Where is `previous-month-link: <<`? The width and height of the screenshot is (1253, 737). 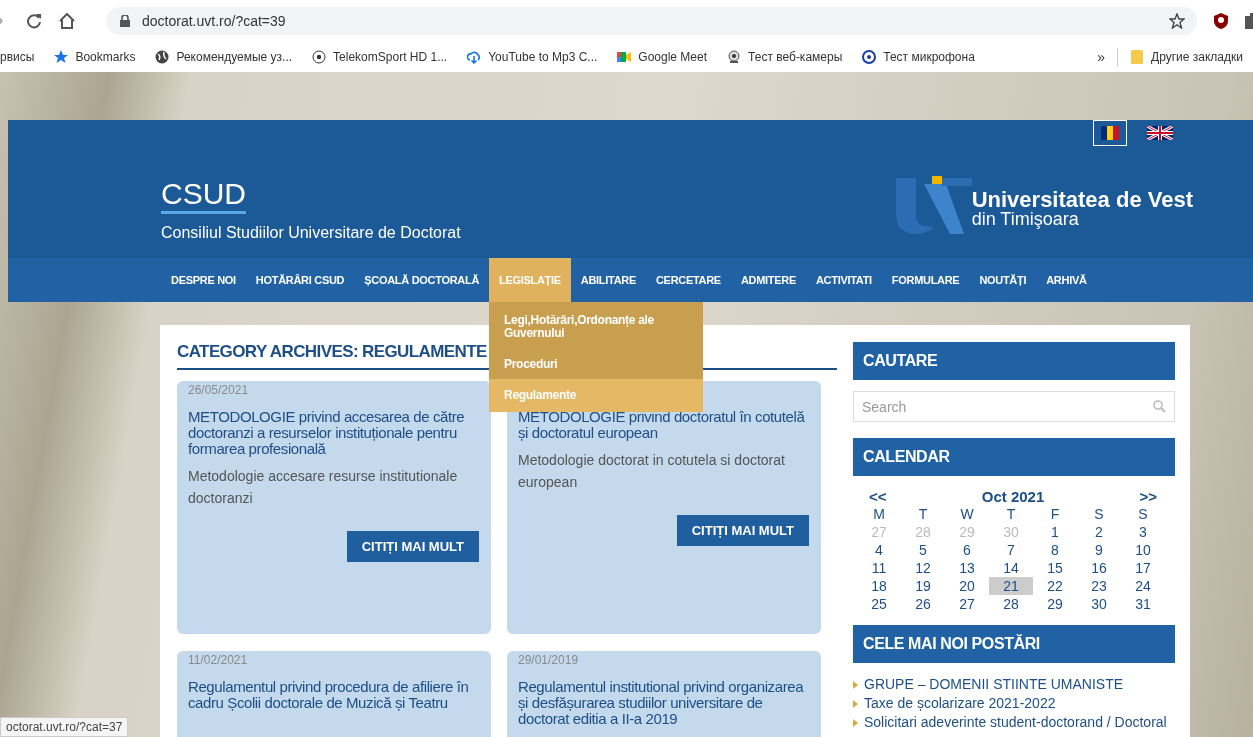
previous-month-link: << is located at coordinates (878, 496).